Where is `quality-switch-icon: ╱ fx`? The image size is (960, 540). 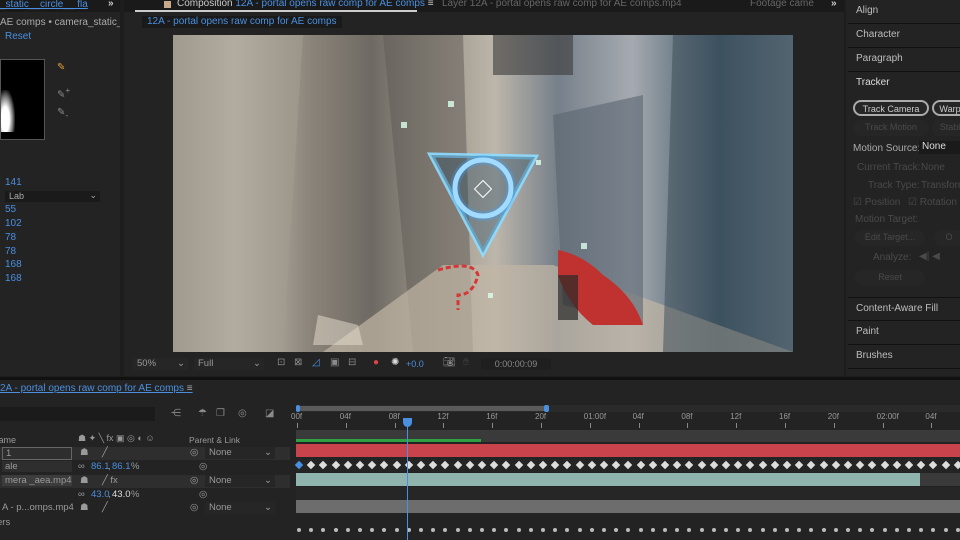 quality-switch-icon: ╱ fx is located at coordinates (110, 480).